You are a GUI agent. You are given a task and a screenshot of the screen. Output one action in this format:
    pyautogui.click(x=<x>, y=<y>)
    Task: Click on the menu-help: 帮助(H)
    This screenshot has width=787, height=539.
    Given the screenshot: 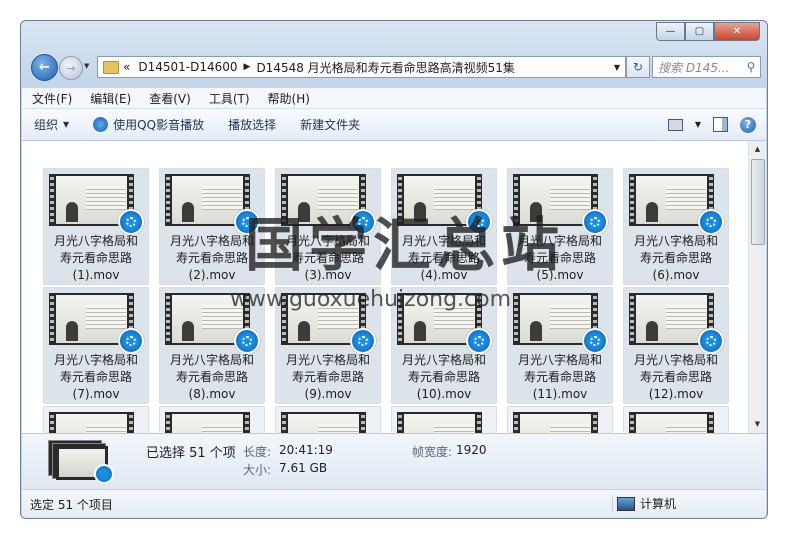 What is the action you would take?
    pyautogui.click(x=288, y=98)
    